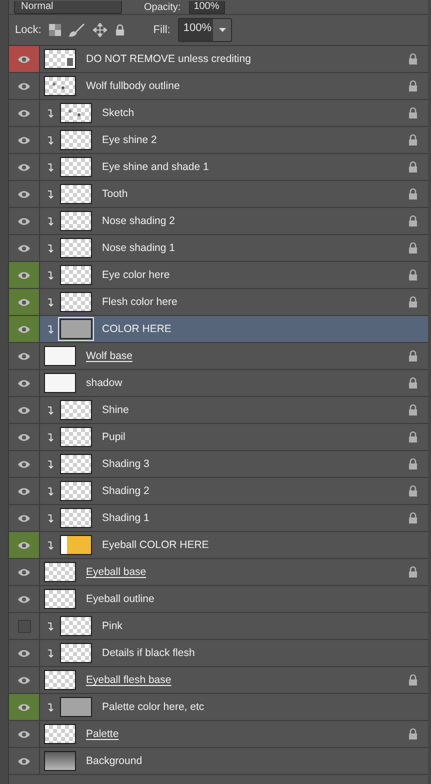 The image size is (431, 784). What do you see at coordinates (156, 167) in the screenshot?
I see `layer-name: Eye shine and shade 1` at bounding box center [156, 167].